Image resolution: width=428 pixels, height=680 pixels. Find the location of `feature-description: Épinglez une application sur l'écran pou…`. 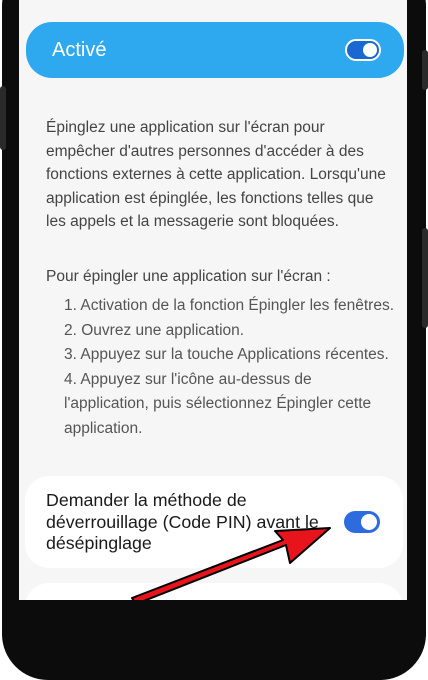

feature-description: Épinglez une application sur l'écran pou… is located at coordinates (216, 174).